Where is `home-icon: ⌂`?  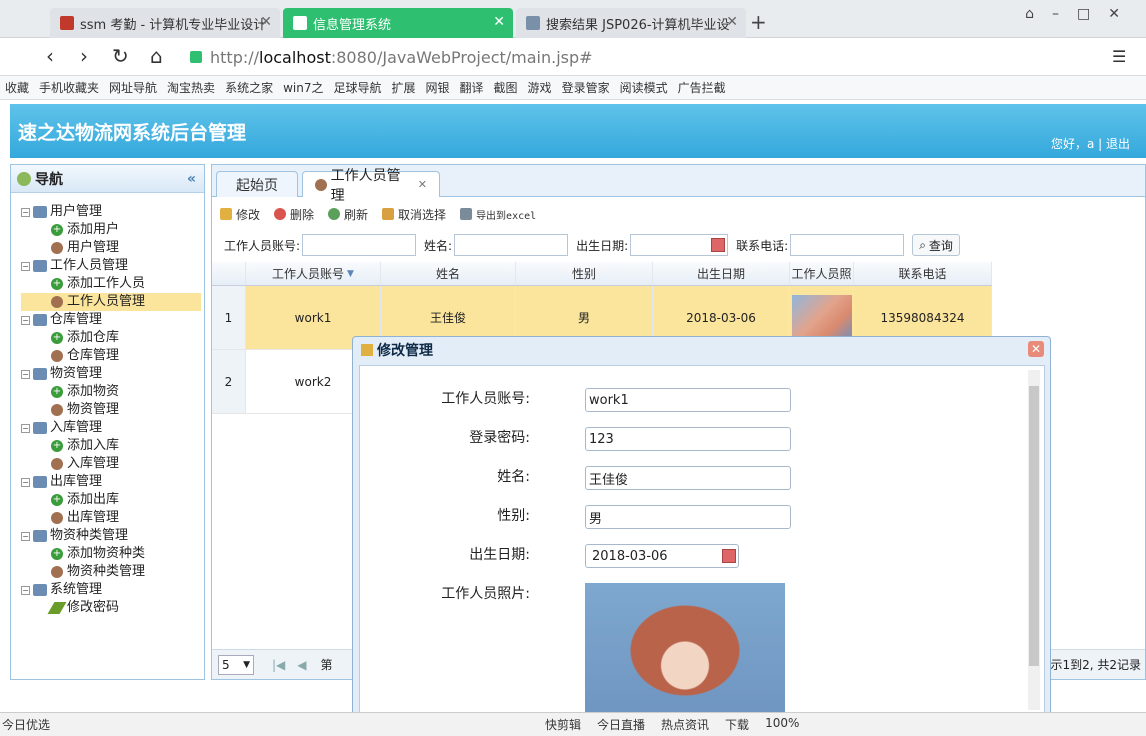
home-icon: ⌂ is located at coordinates (156, 56).